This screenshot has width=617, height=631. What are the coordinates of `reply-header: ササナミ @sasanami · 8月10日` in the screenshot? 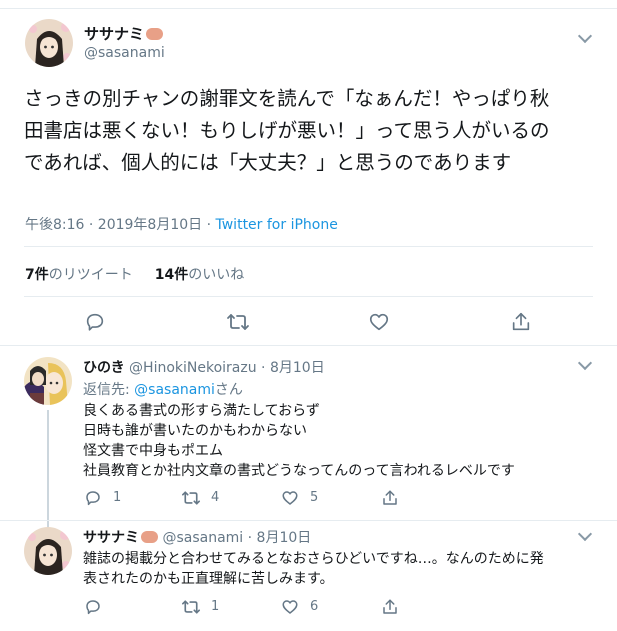 It's located at (197, 538).